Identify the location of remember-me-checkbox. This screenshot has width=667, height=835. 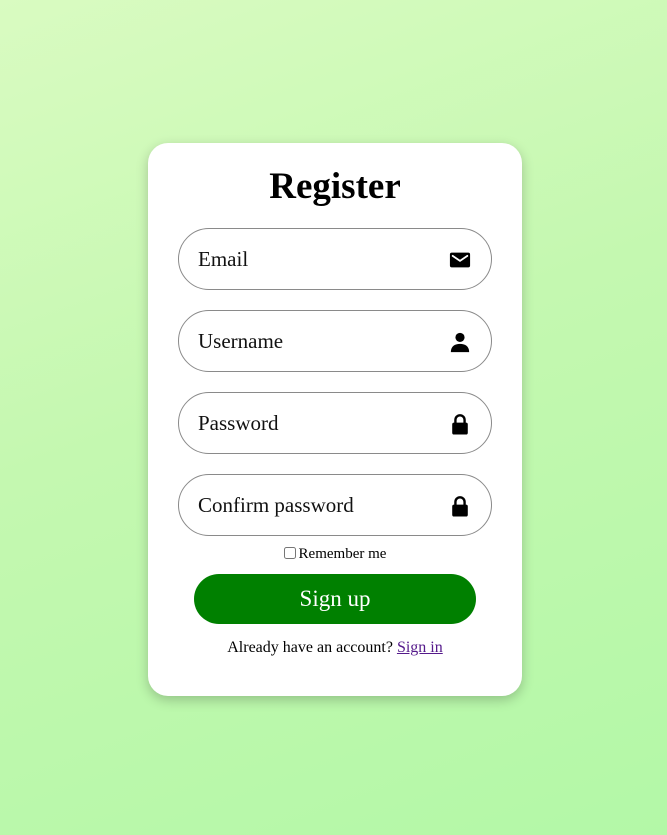
(289, 553).